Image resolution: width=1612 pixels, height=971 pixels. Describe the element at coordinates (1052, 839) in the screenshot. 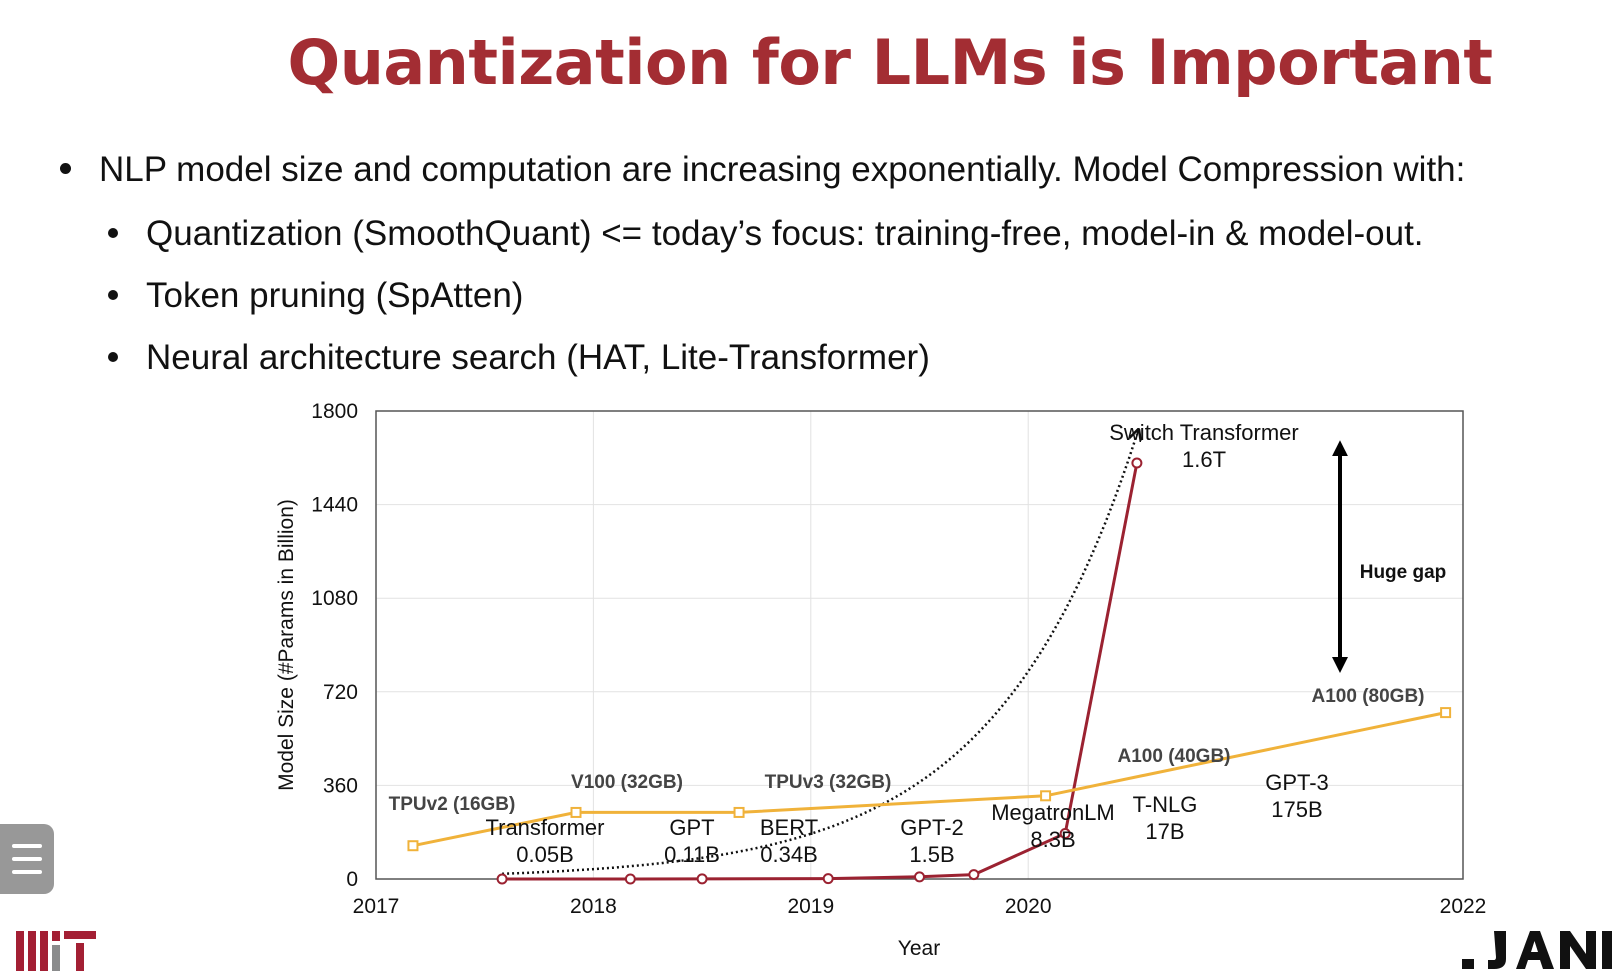

I see `model-label: 8.3B` at that location.